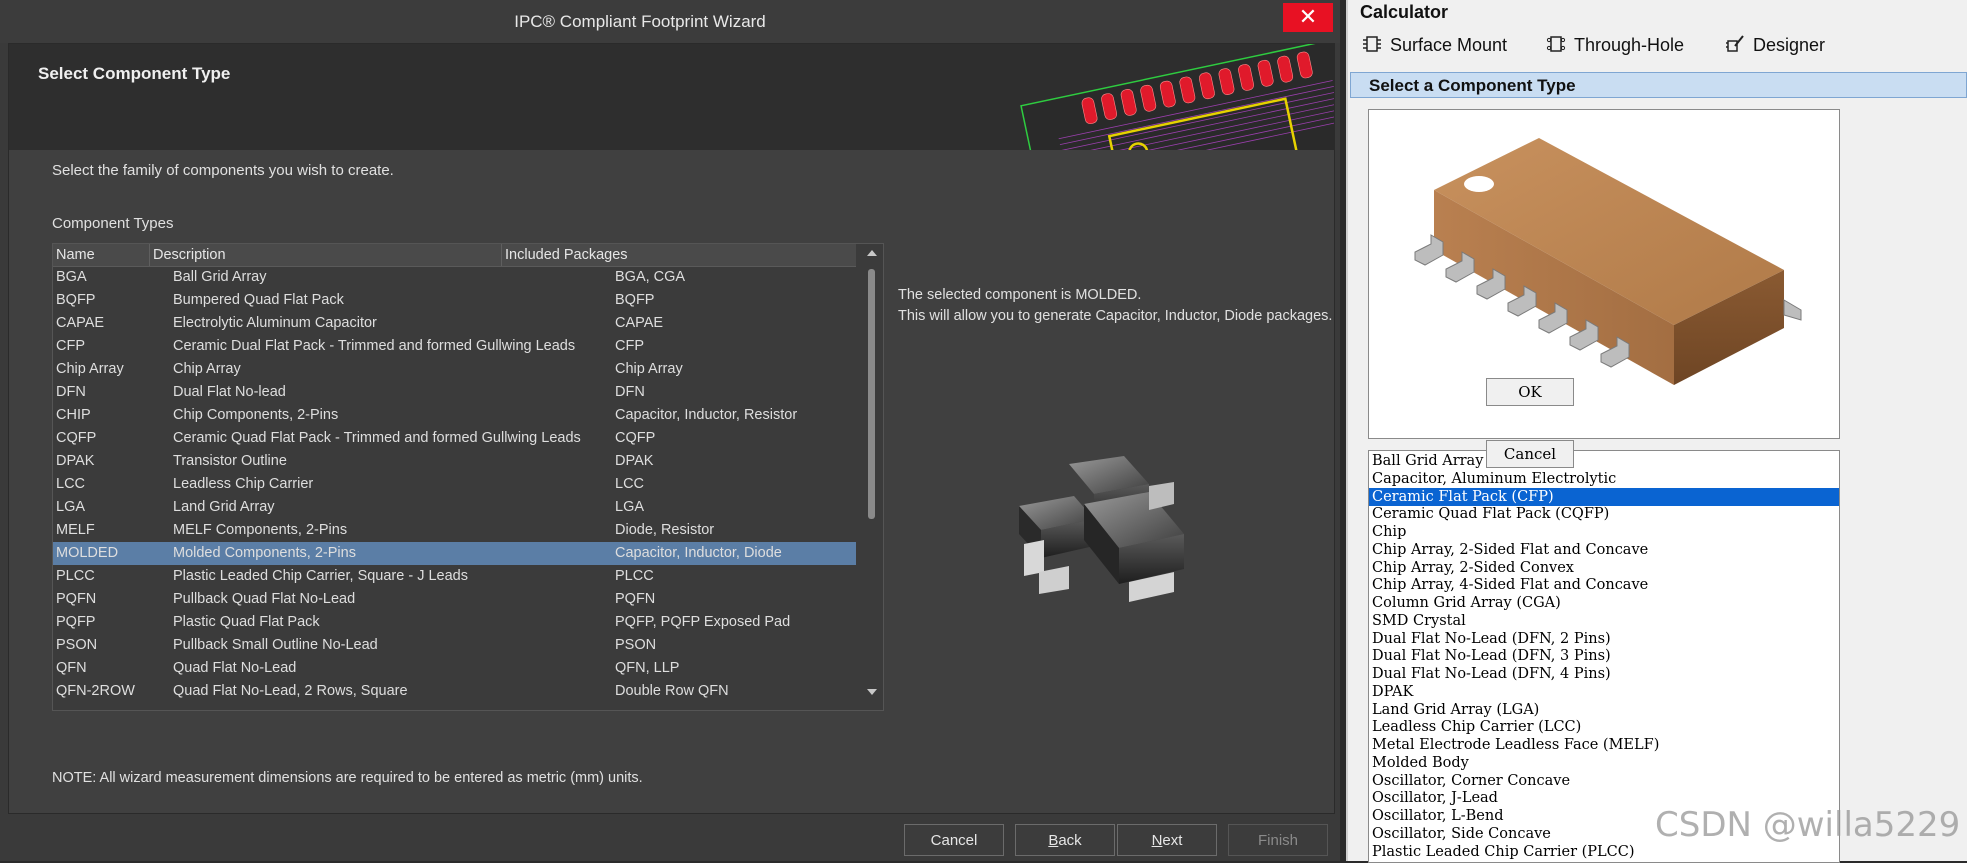 This screenshot has height=863, width=1967. I want to click on cell-description: Quad Flat No-Lead, so click(235, 668).